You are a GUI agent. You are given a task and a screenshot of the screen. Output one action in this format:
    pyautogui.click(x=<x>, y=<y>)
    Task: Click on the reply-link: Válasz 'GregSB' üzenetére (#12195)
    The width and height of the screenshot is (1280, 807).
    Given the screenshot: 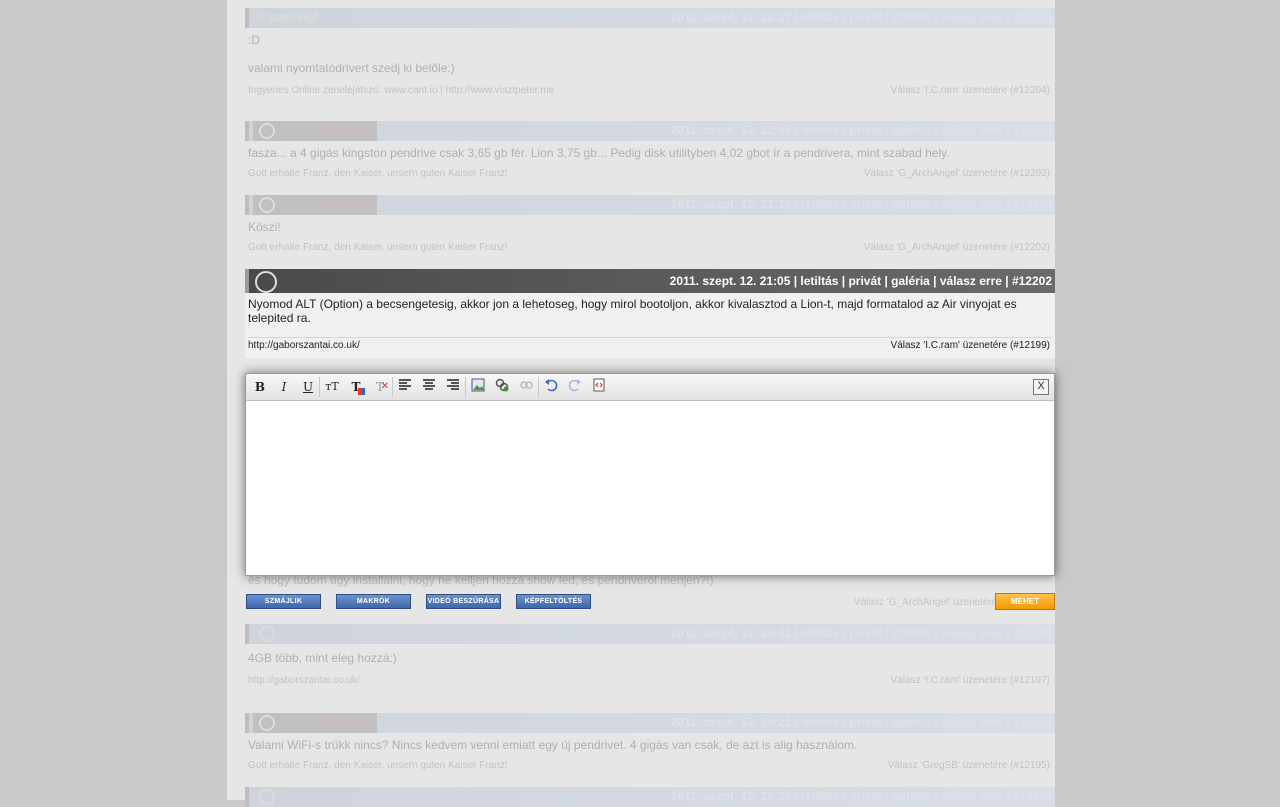 What is the action you would take?
    pyautogui.click(x=969, y=765)
    